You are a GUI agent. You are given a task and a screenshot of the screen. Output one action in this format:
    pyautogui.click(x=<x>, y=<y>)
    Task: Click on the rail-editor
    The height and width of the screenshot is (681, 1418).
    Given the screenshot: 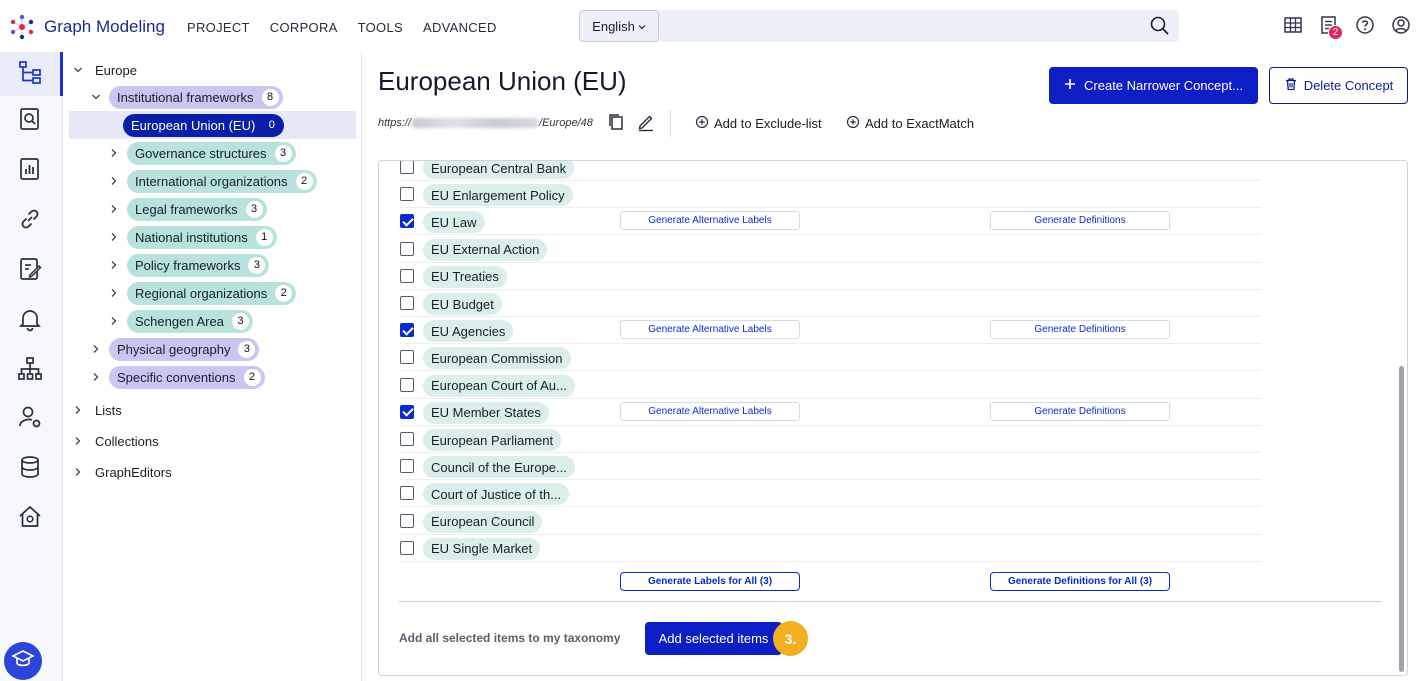 What is the action you would take?
    pyautogui.click(x=30, y=271)
    